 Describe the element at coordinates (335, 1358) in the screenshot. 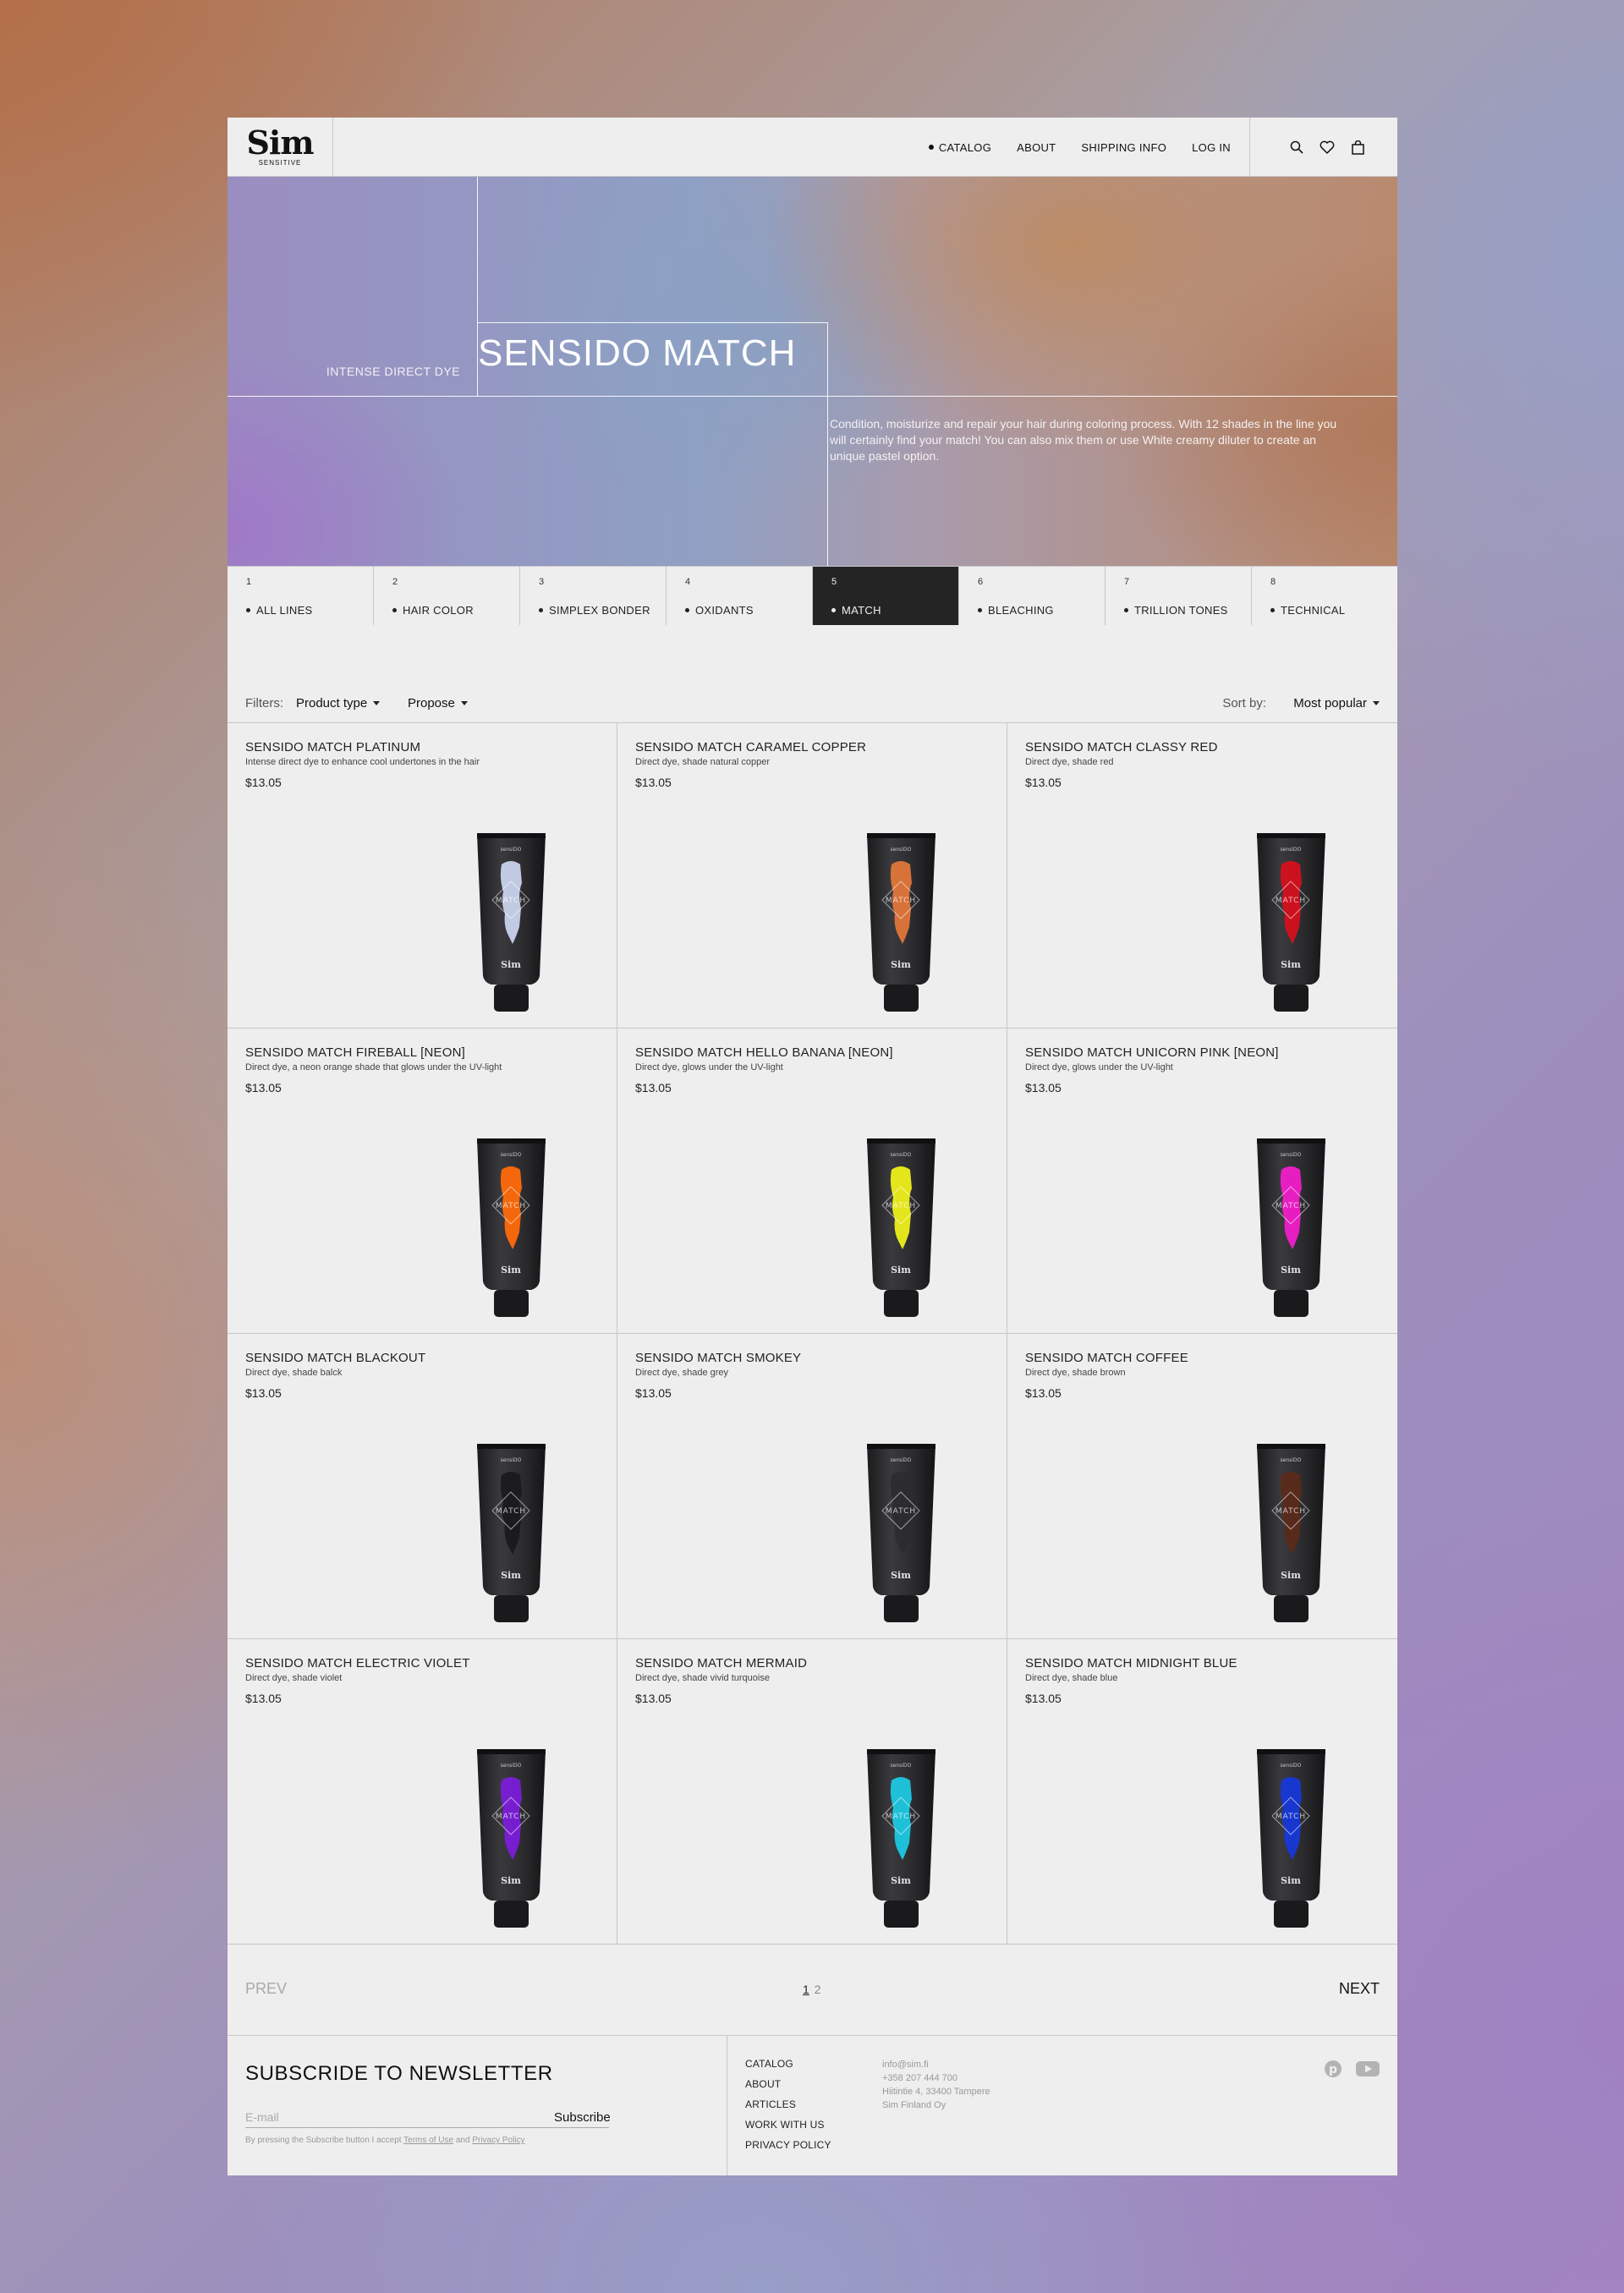

I see `product-name: SENSIDO MATCH BLACKOUT` at that location.